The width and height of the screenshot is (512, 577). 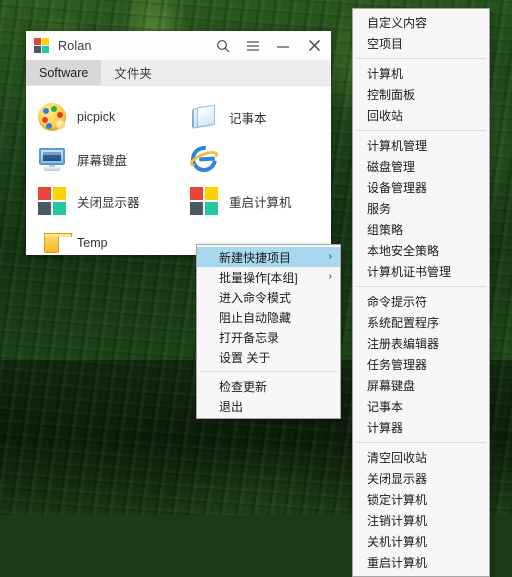 What do you see at coordinates (255, 257) in the screenshot?
I see `context-menu-item-label: 新建快捷项目` at bounding box center [255, 257].